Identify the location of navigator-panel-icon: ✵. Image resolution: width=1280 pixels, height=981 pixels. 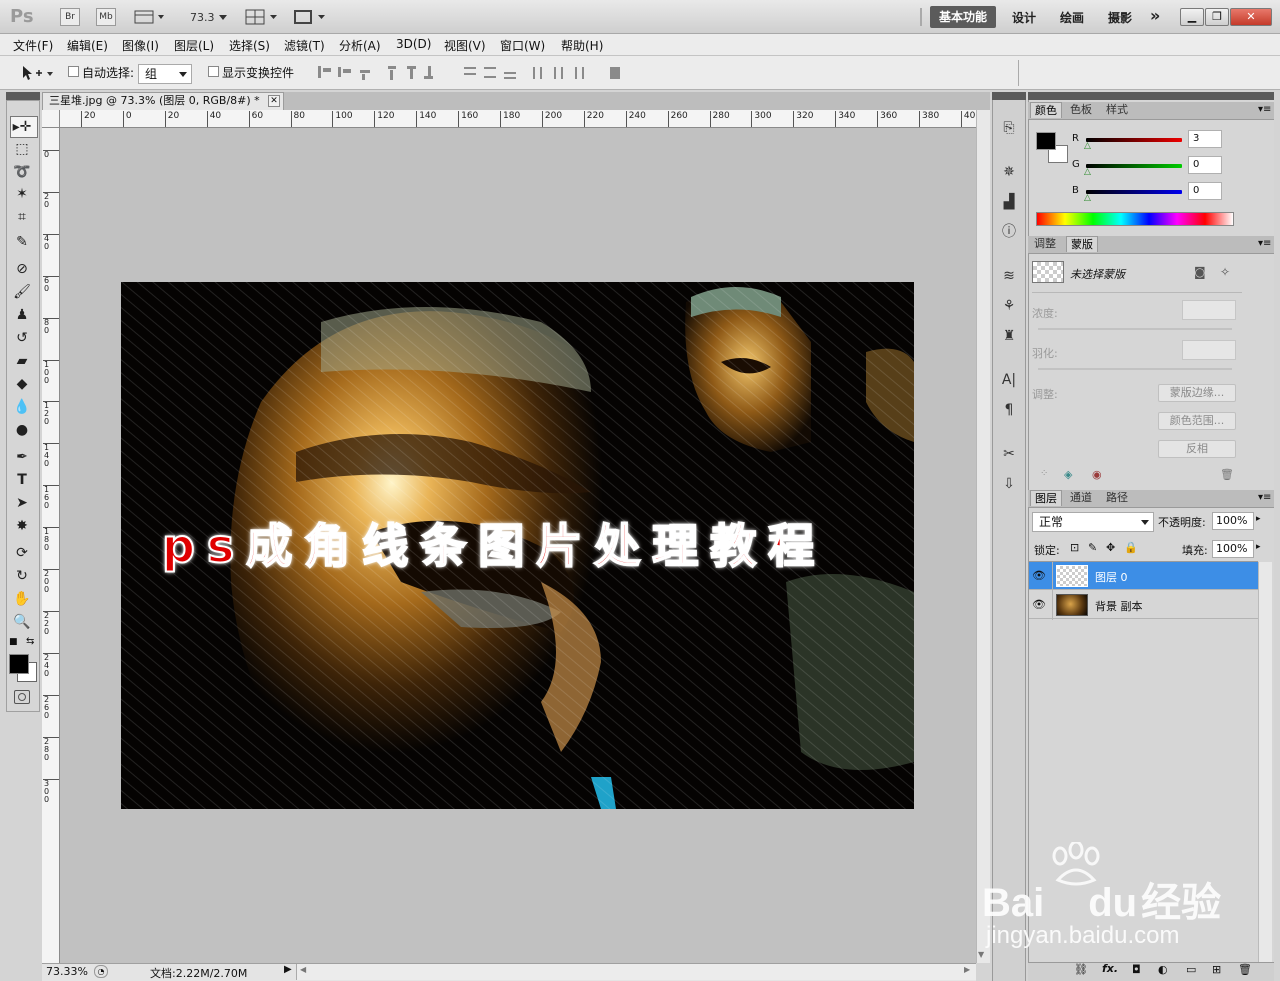
(1009, 172).